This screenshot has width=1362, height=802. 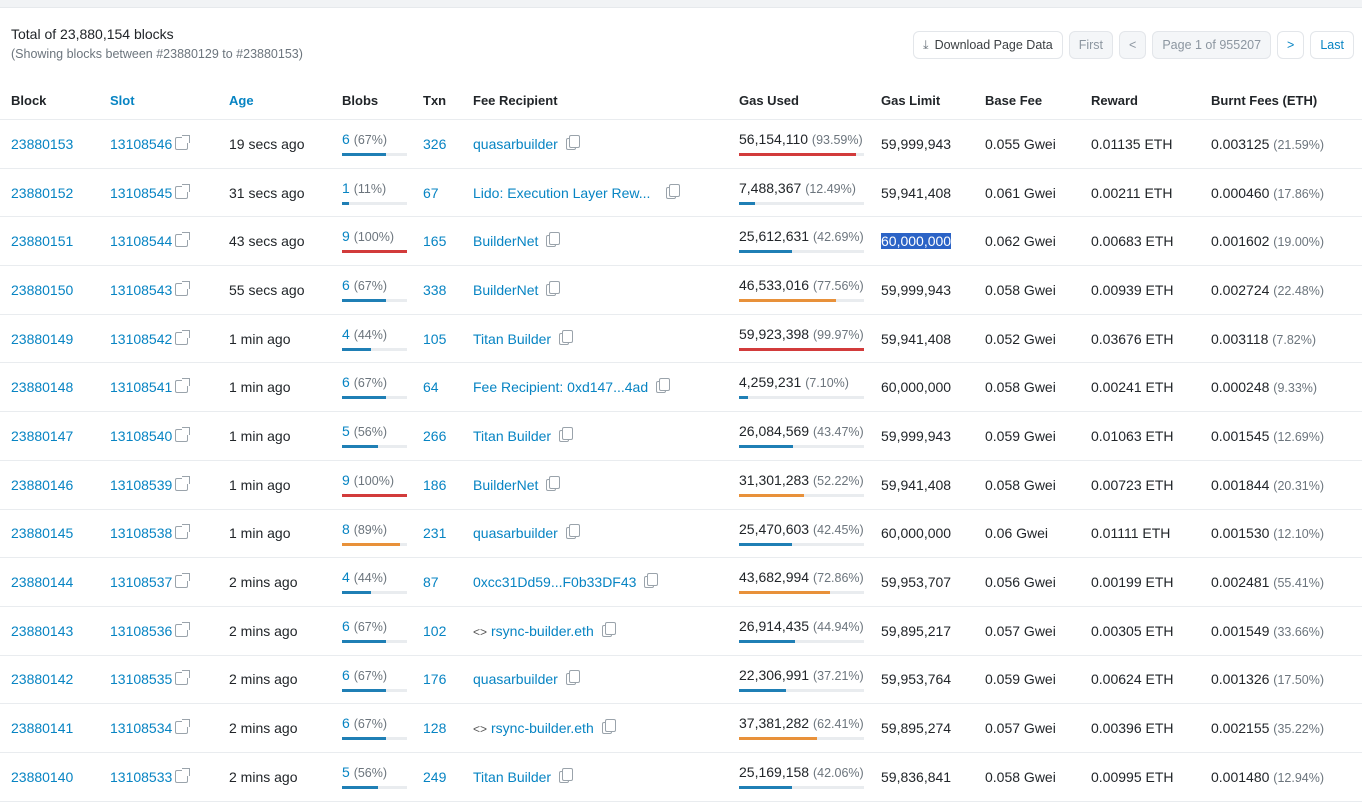 I want to click on slot-link: 13108535, so click(x=141, y=679).